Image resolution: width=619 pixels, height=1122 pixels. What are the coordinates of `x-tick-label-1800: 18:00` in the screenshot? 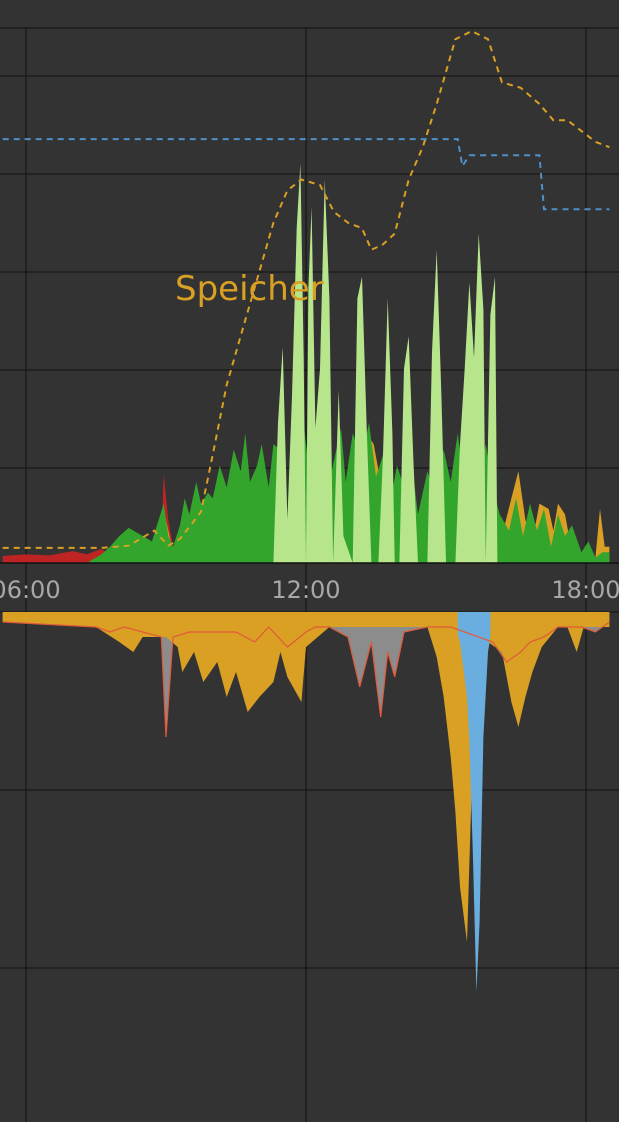 It's located at (585, 590).